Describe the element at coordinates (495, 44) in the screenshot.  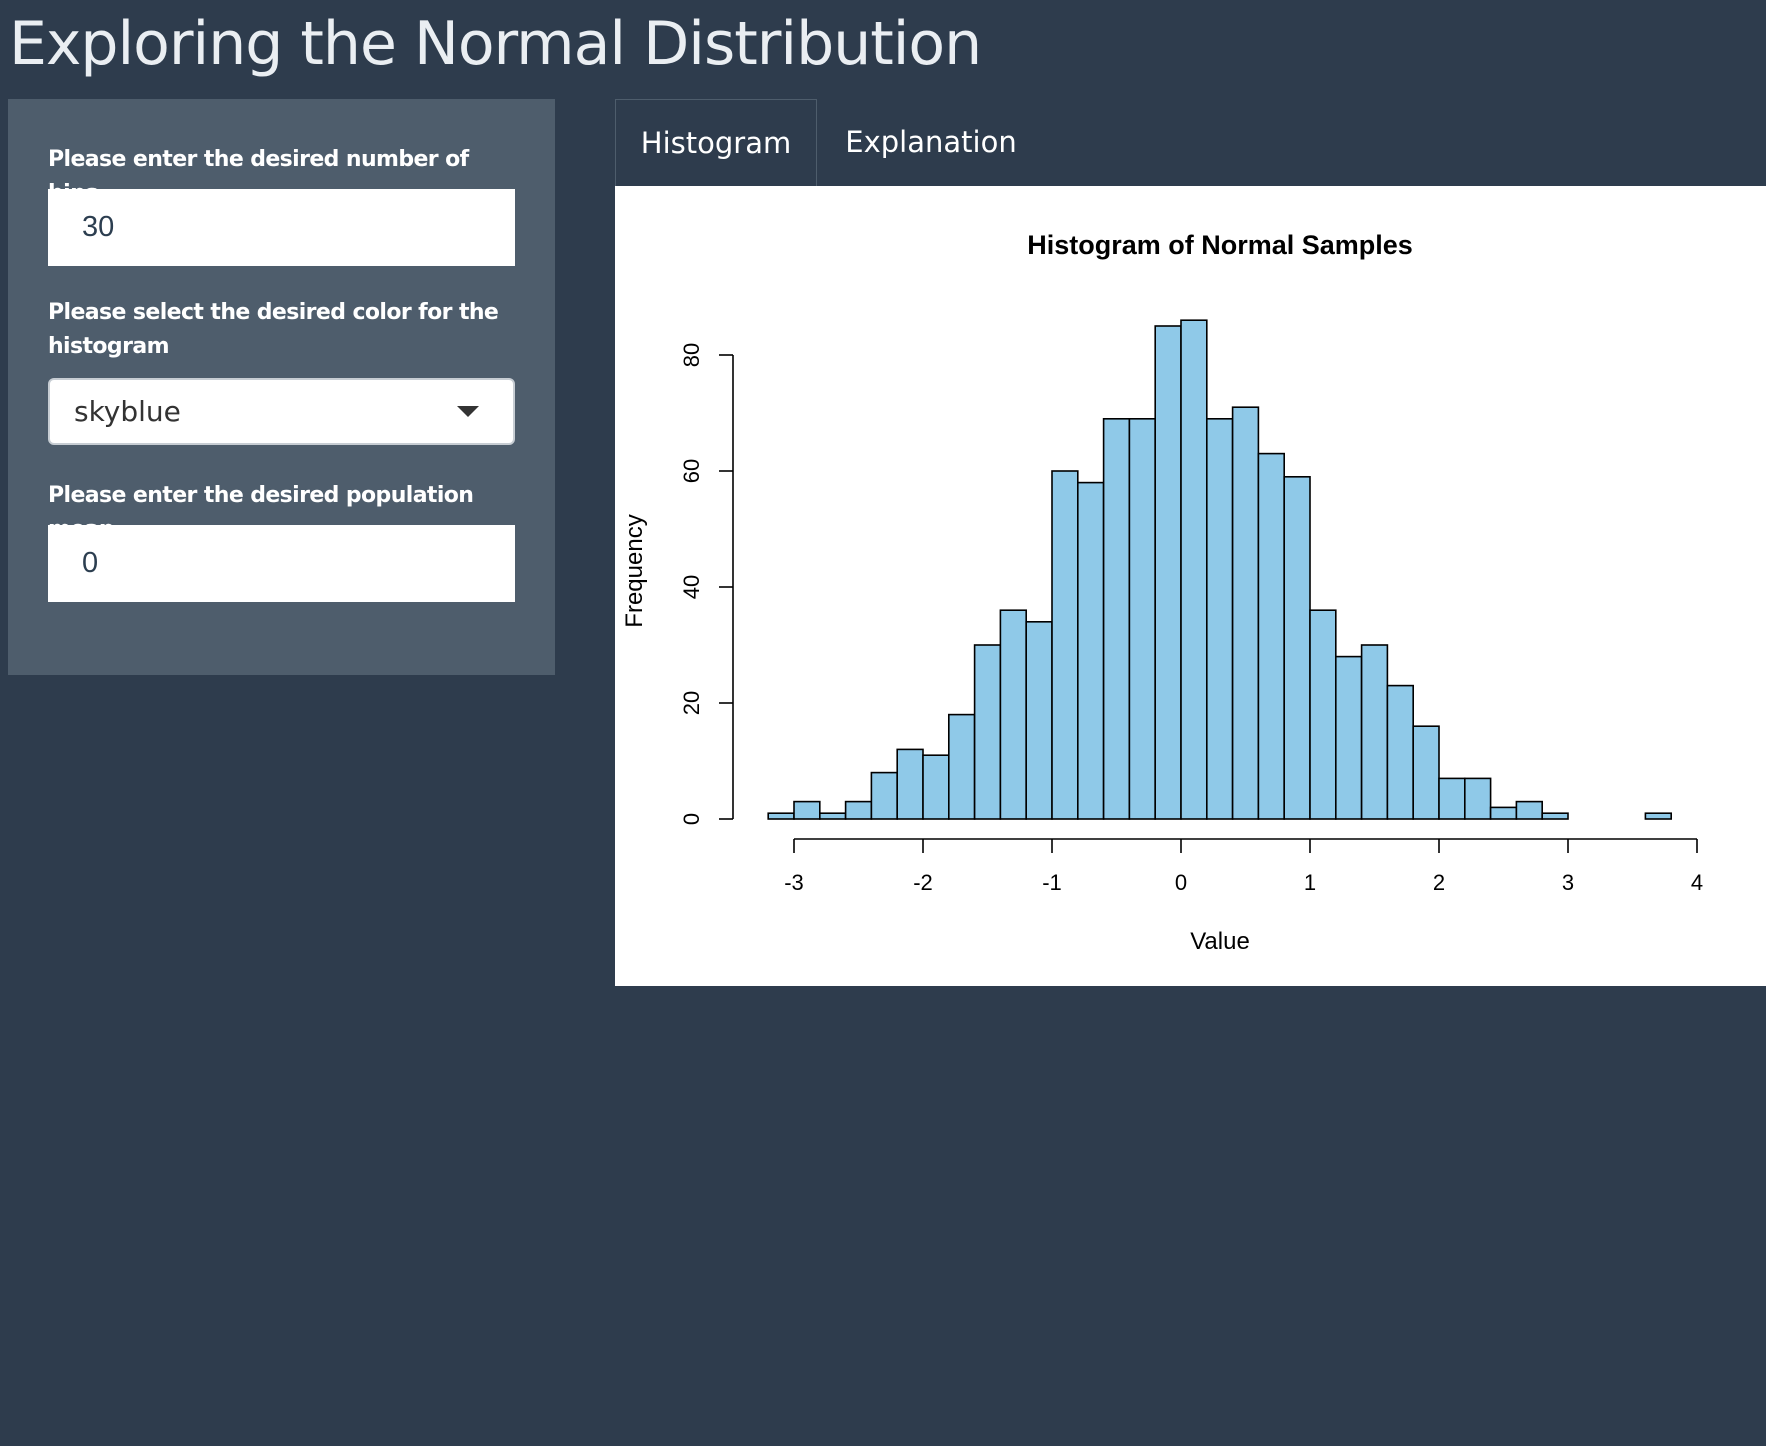
I see `page-title: Exploring the Normal Distribution` at that location.